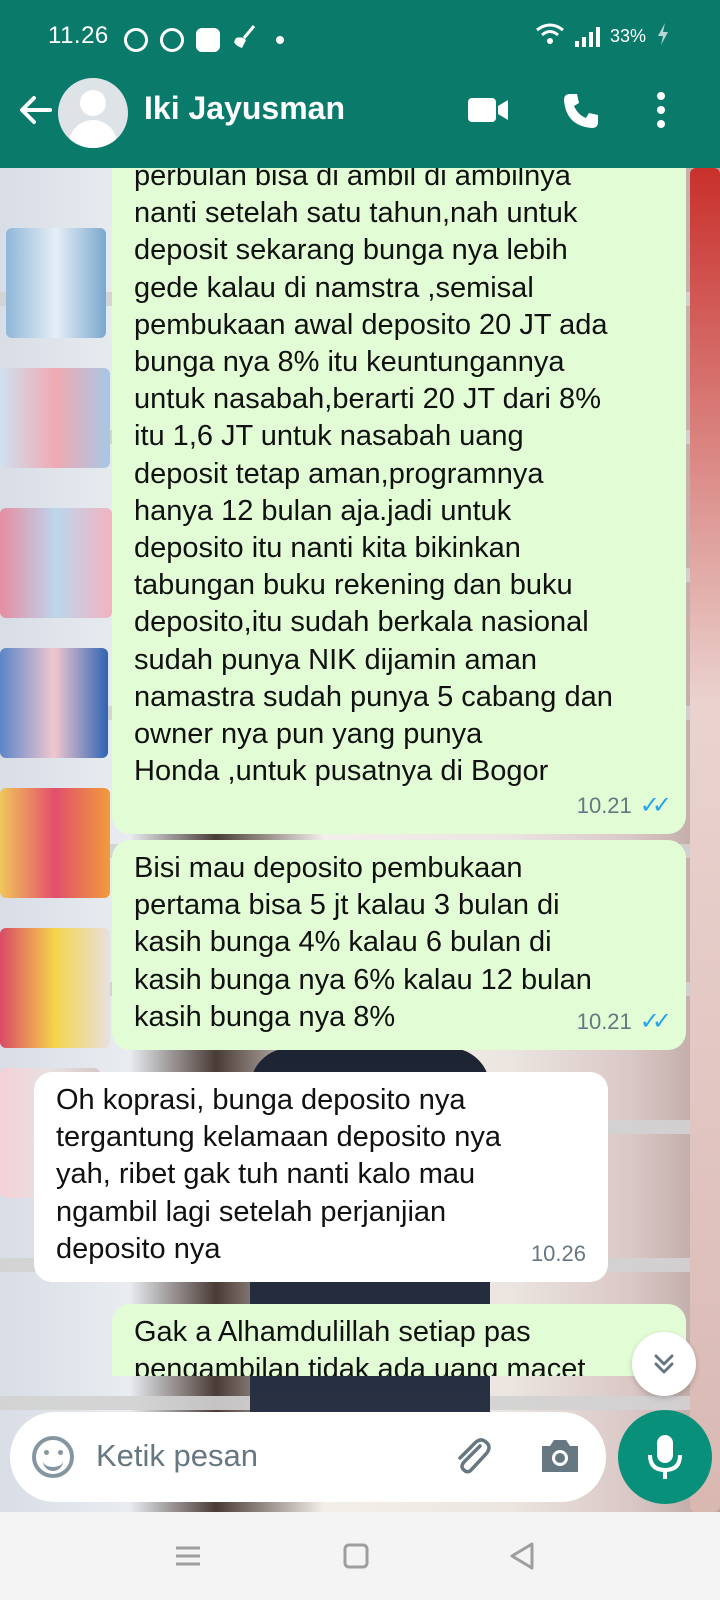 The height and width of the screenshot is (1600, 720). I want to click on arrow-left-icon, so click(36, 110).